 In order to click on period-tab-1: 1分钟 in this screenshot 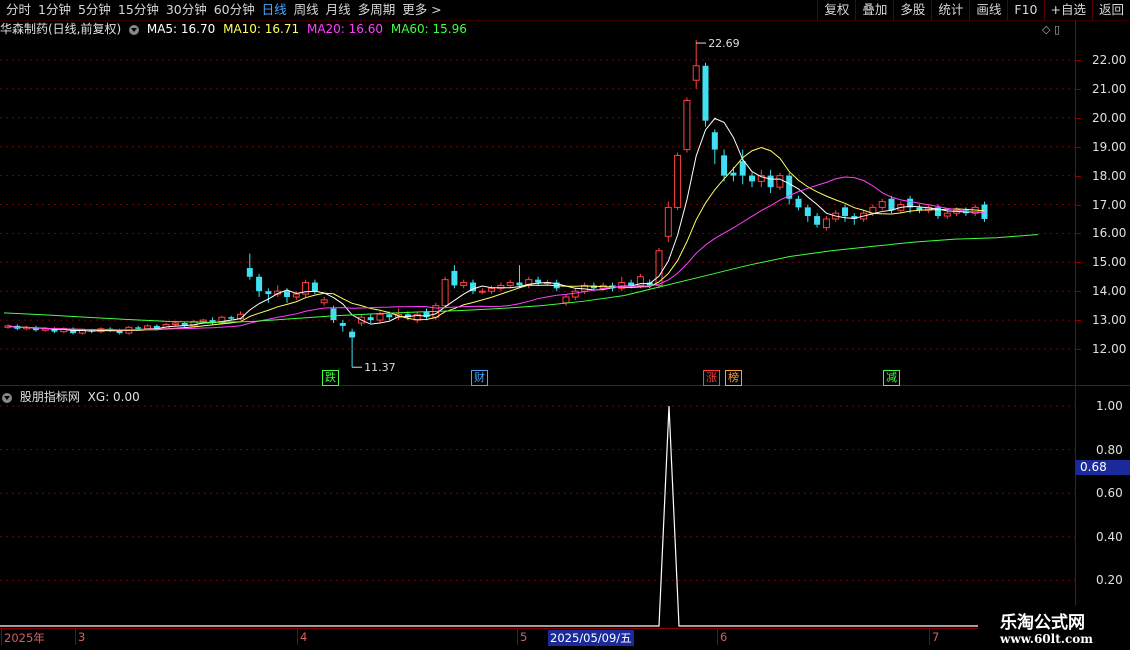, I will do `click(54, 10)`.